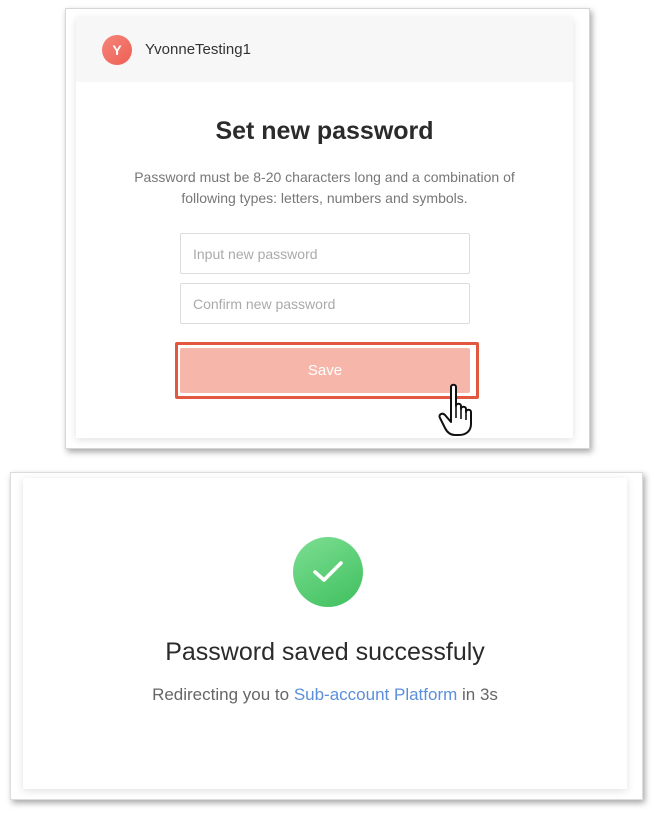  Describe the element at coordinates (223, 694) in the screenshot. I see `redirect-prefix: Redirecting you to` at that location.